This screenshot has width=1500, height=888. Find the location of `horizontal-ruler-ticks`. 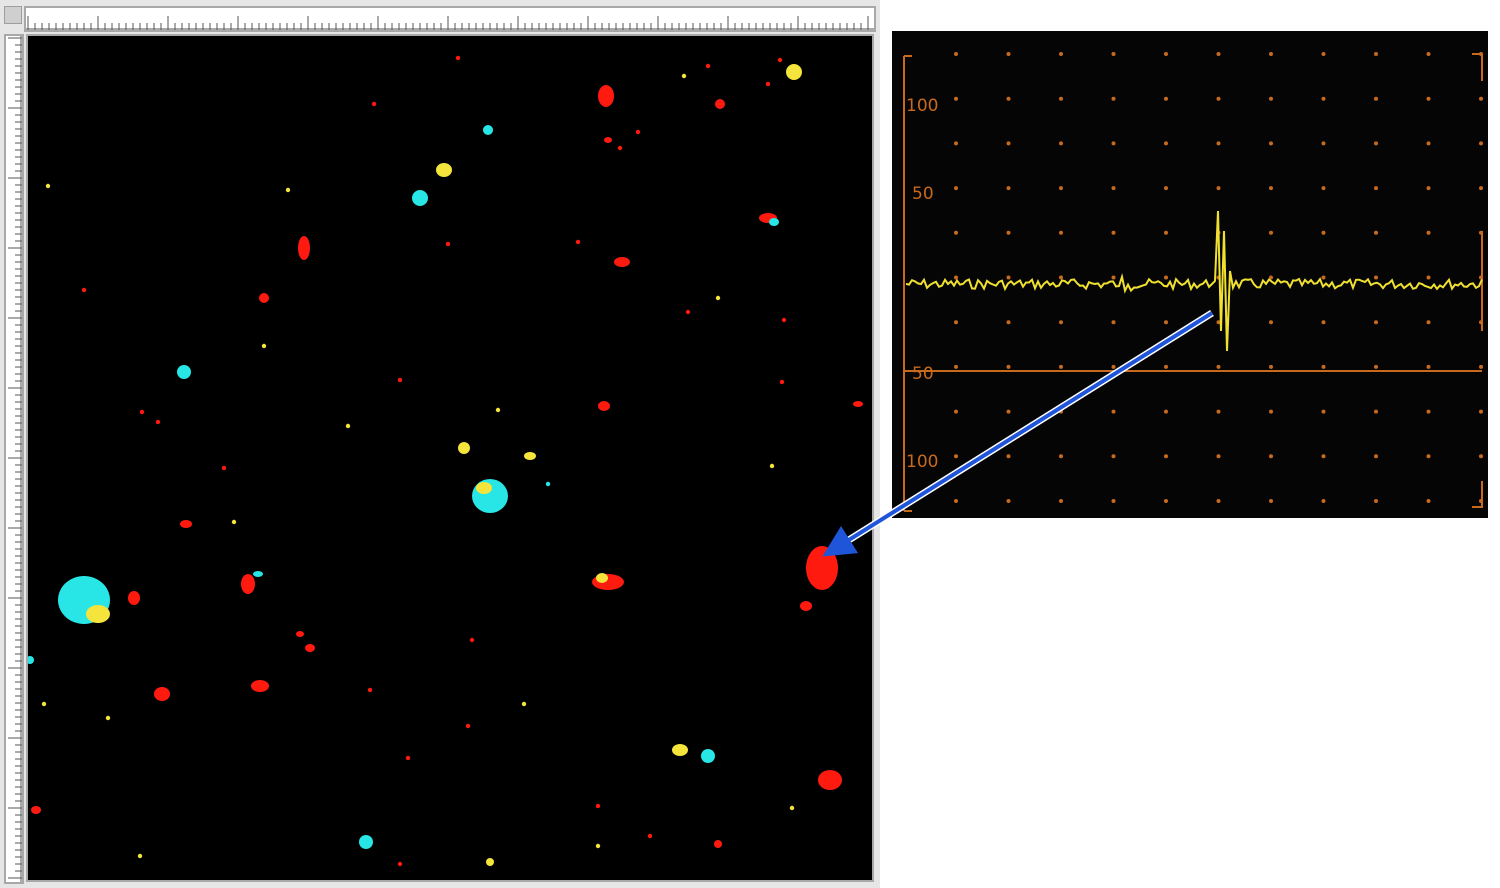

horizontal-ruler-ticks is located at coordinates (450, 23).